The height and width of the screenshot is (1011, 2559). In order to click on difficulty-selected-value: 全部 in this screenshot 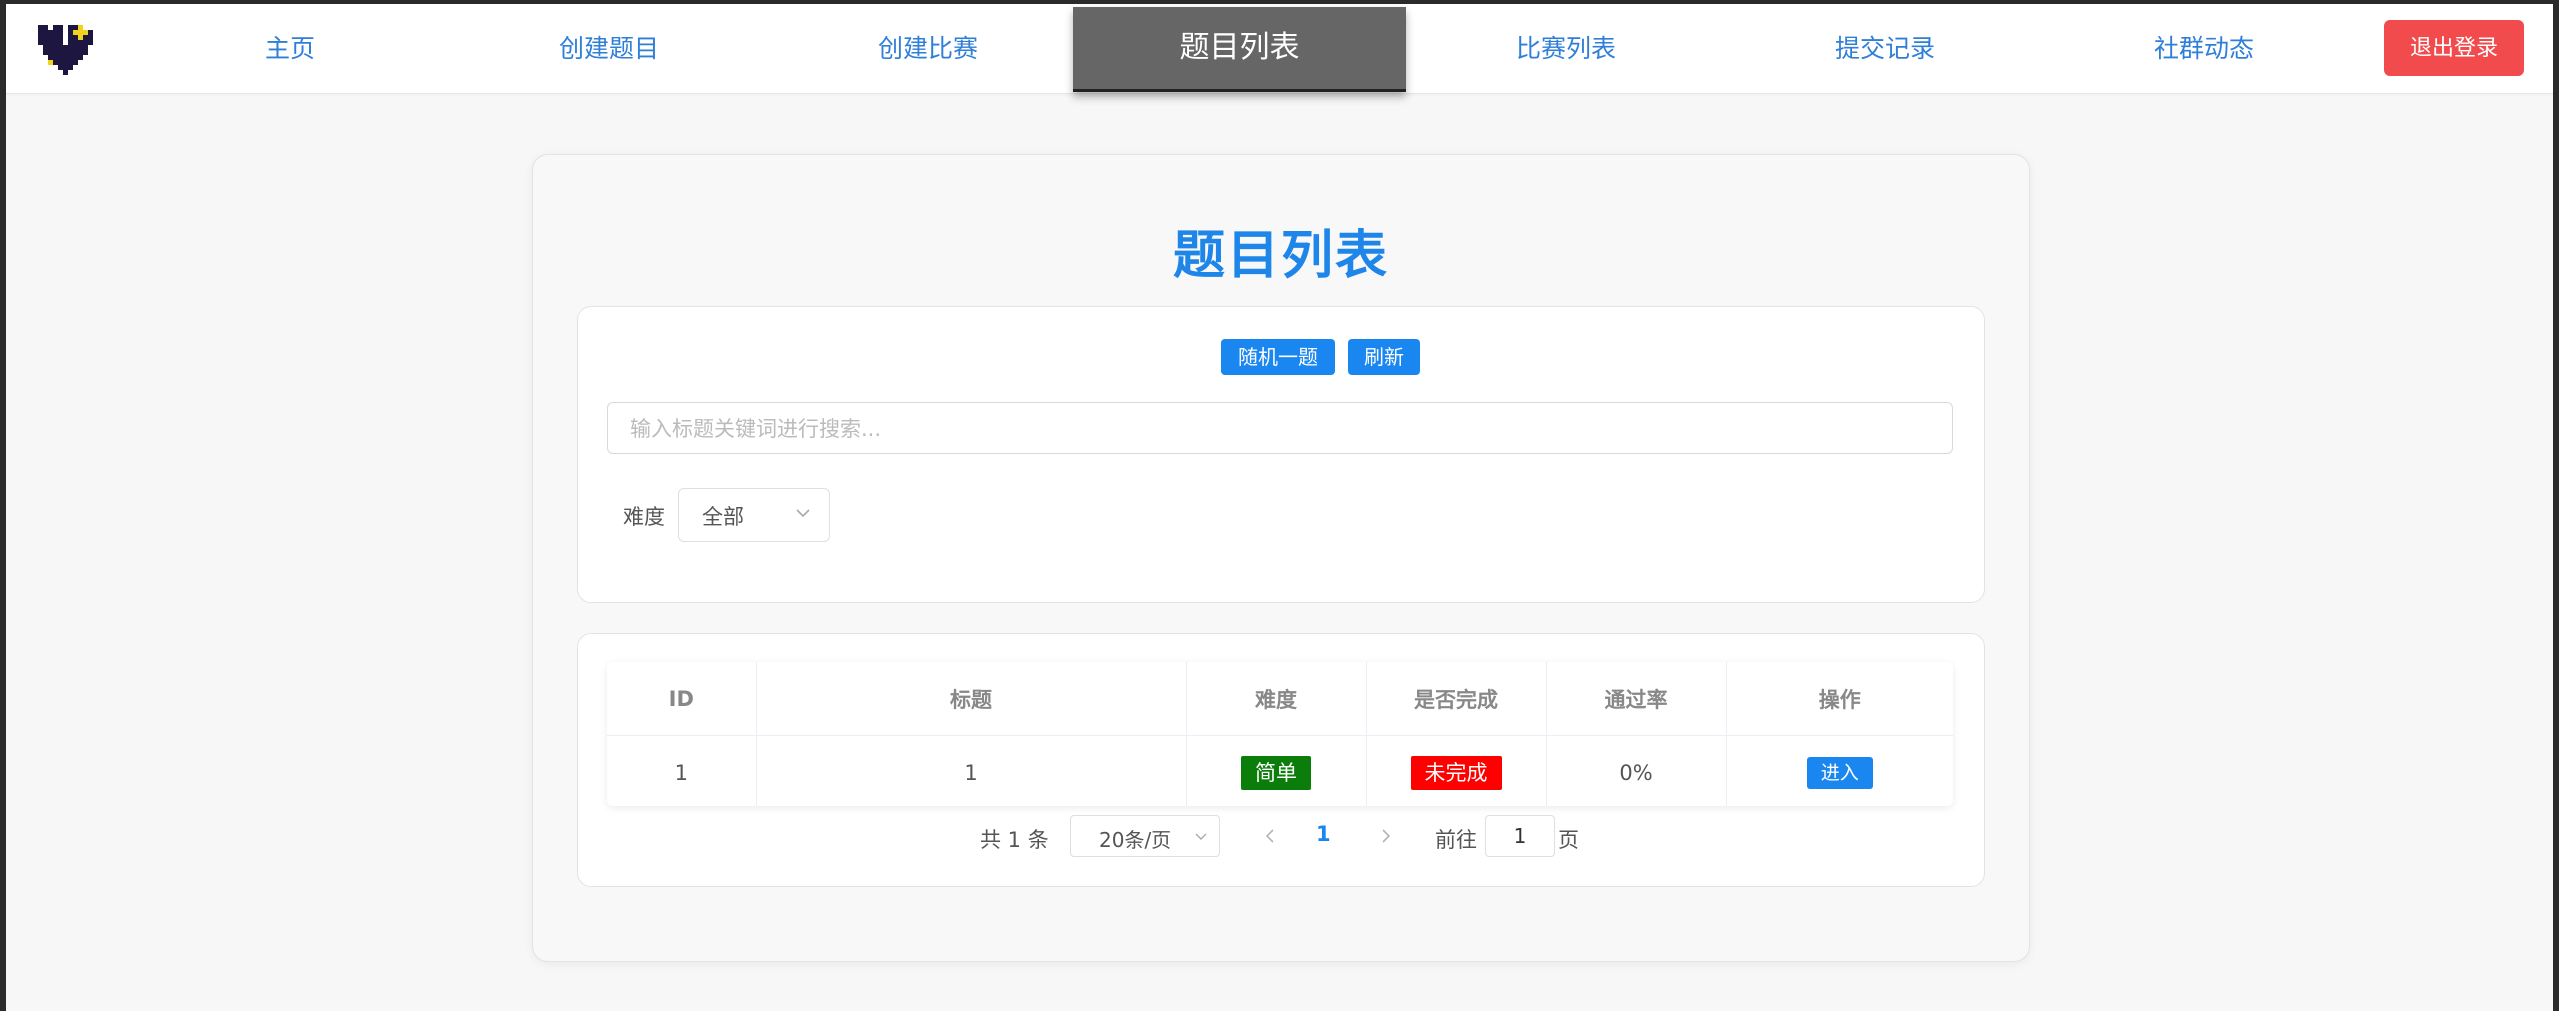, I will do `click(723, 517)`.